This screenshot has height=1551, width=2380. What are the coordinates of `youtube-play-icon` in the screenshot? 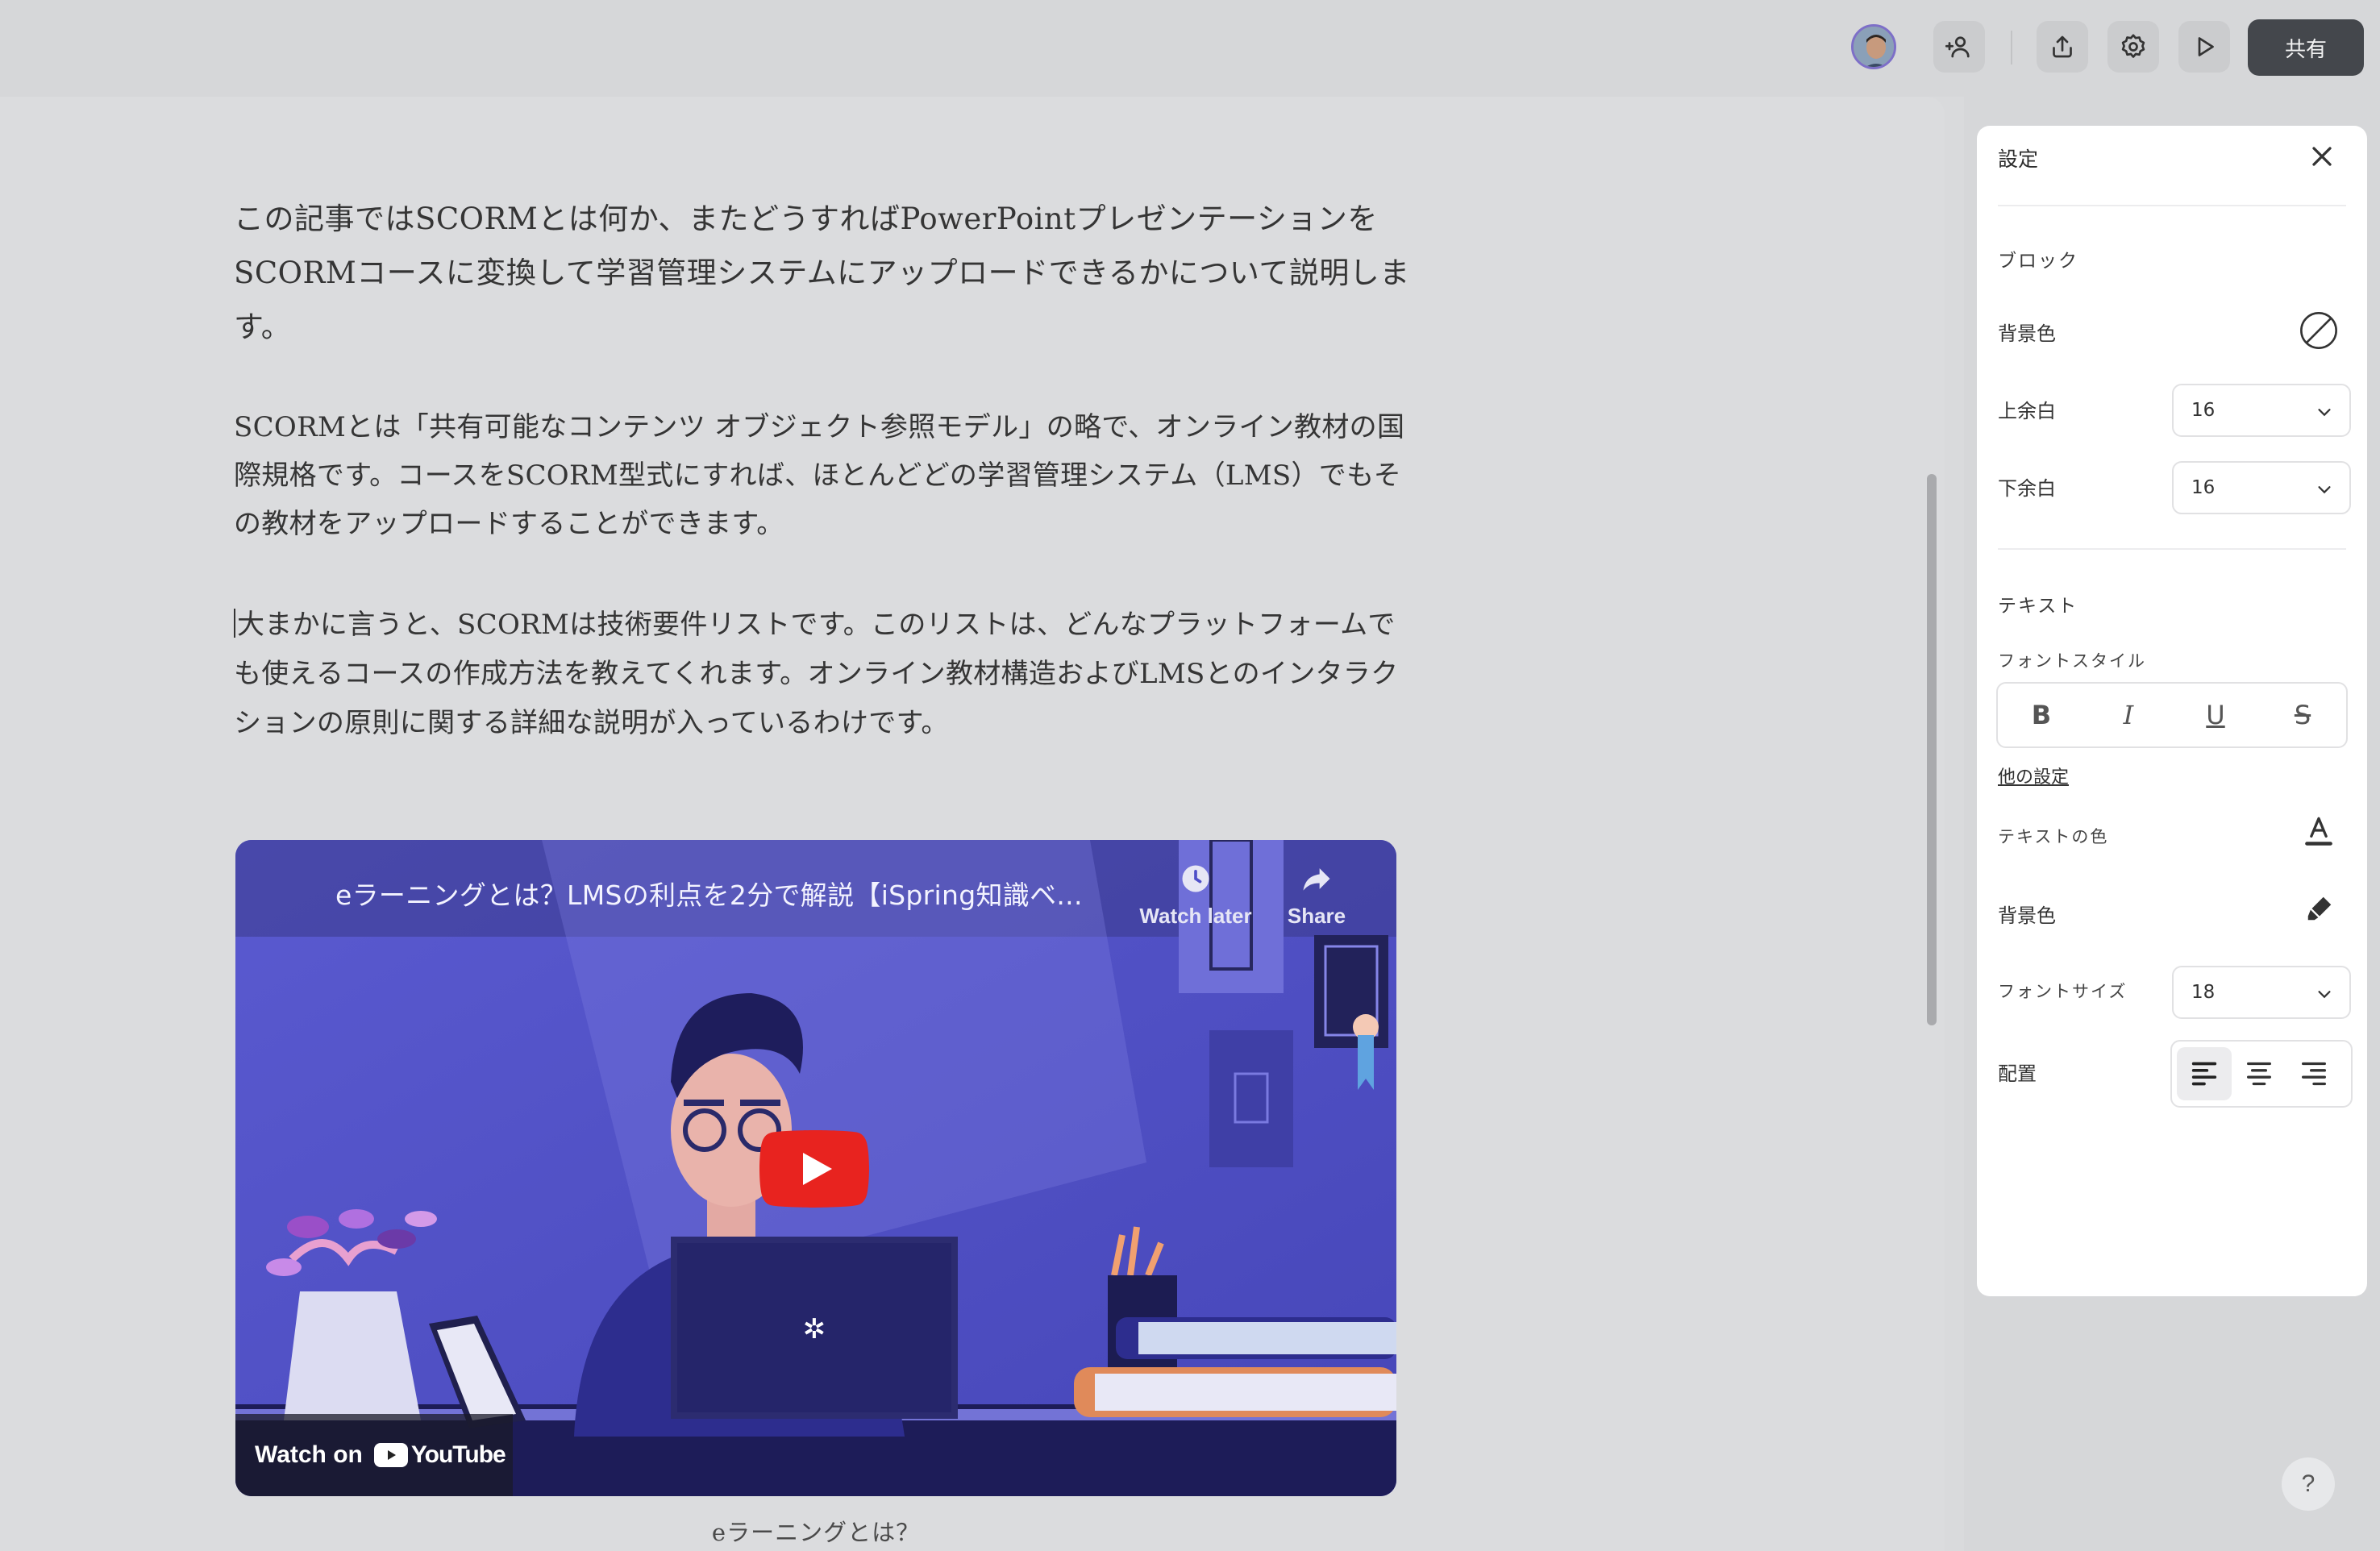 It's located at (814, 1169).